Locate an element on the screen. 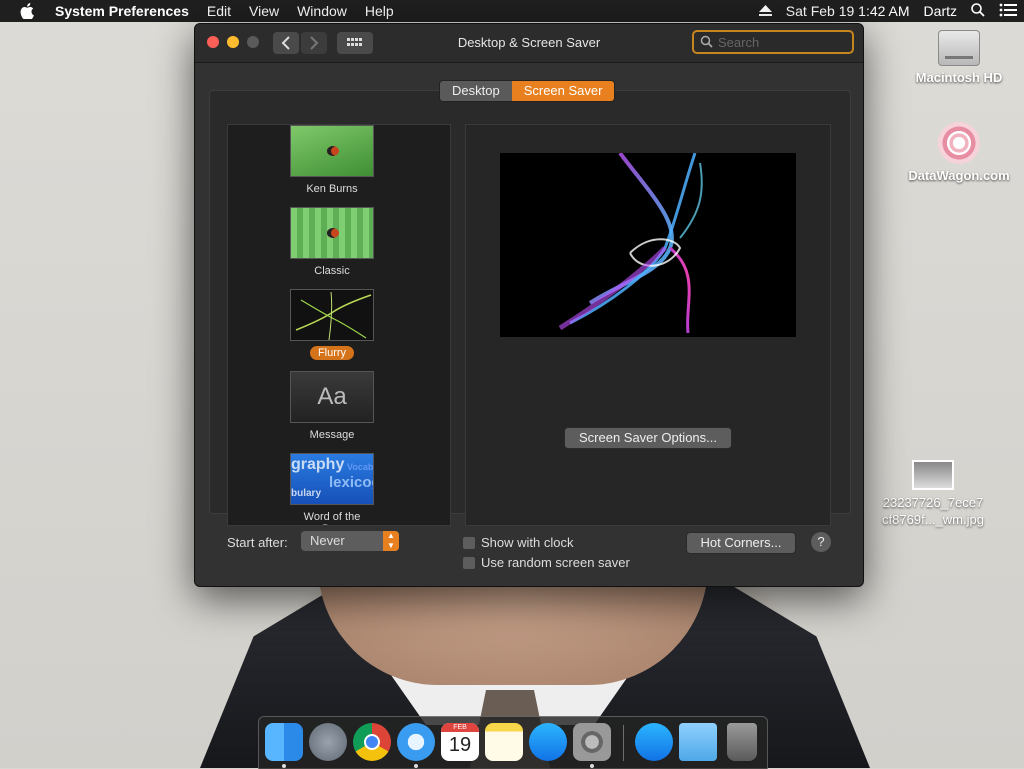  datawagon-icon is located at coordinates (959, 143).